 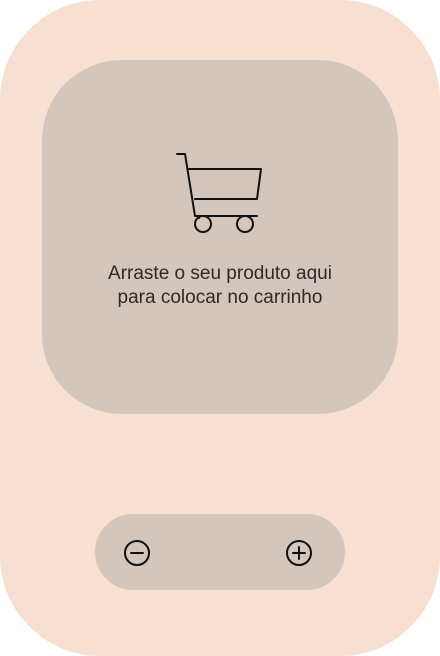 I want to click on quantity-stepper, so click(x=220, y=552).